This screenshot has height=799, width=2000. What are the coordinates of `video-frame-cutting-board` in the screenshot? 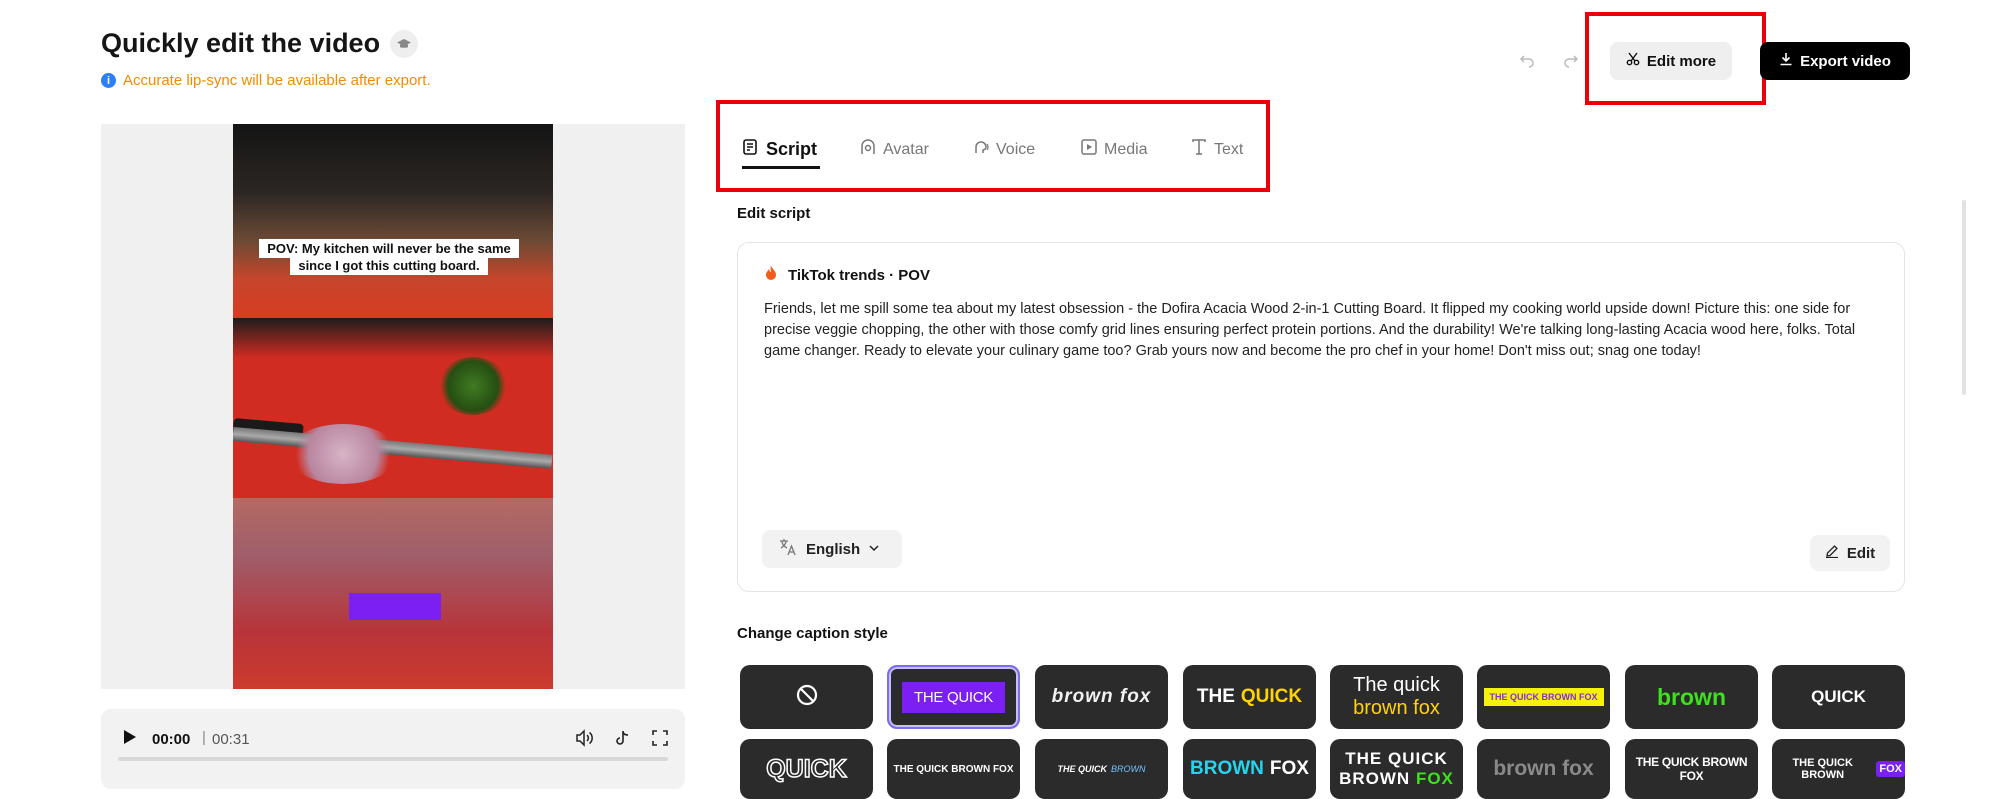 It's located at (393, 408).